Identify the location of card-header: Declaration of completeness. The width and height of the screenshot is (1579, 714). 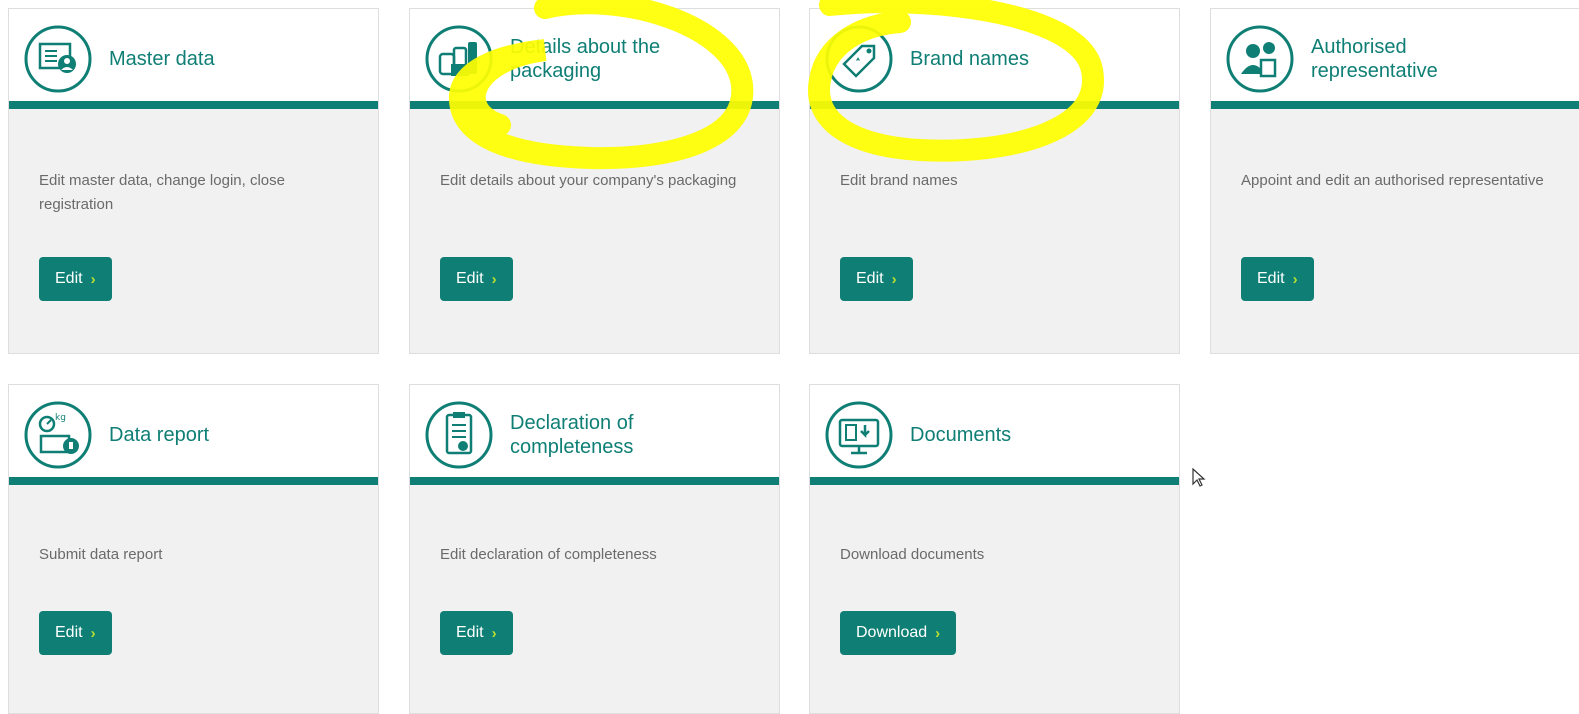
(594, 435).